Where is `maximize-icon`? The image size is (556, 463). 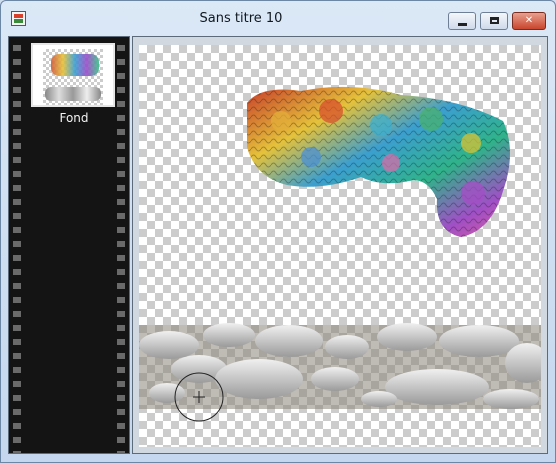 maximize-icon is located at coordinates (494, 20).